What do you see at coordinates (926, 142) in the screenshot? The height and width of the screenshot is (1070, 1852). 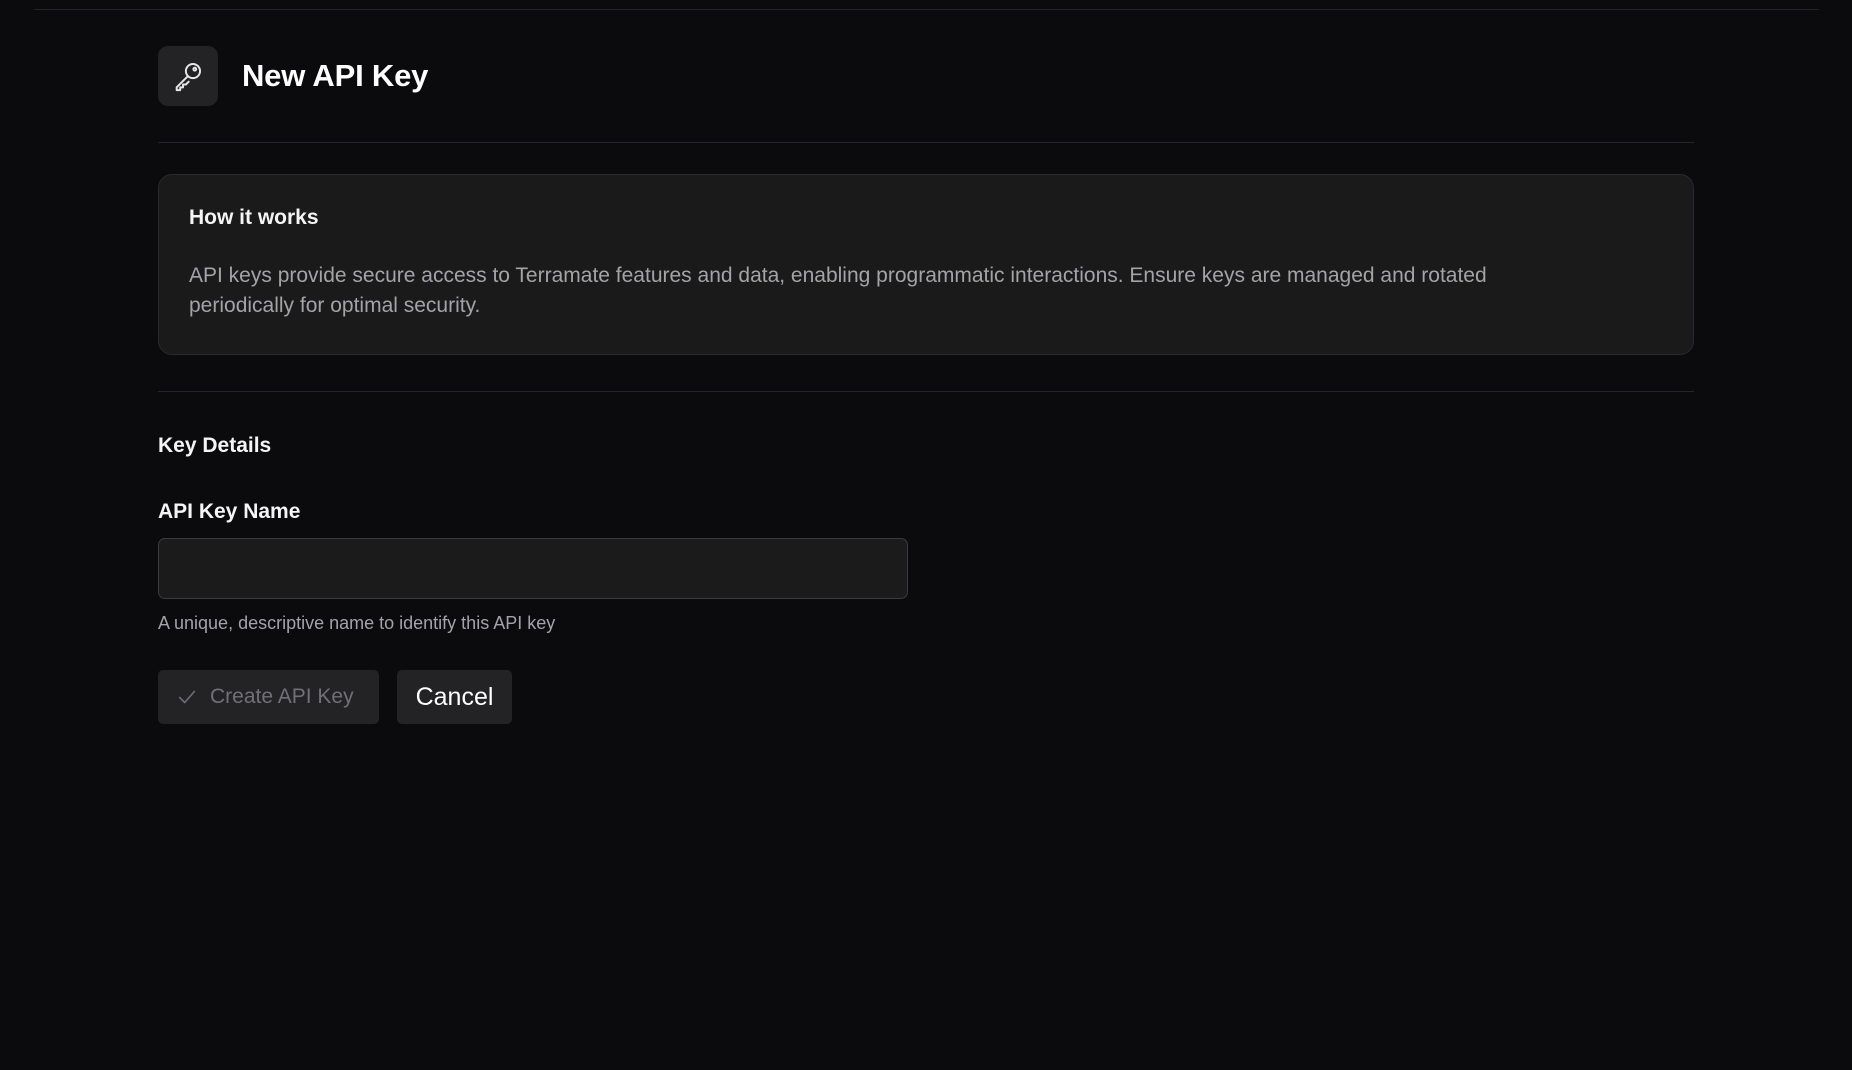 I see `header-divider` at bounding box center [926, 142].